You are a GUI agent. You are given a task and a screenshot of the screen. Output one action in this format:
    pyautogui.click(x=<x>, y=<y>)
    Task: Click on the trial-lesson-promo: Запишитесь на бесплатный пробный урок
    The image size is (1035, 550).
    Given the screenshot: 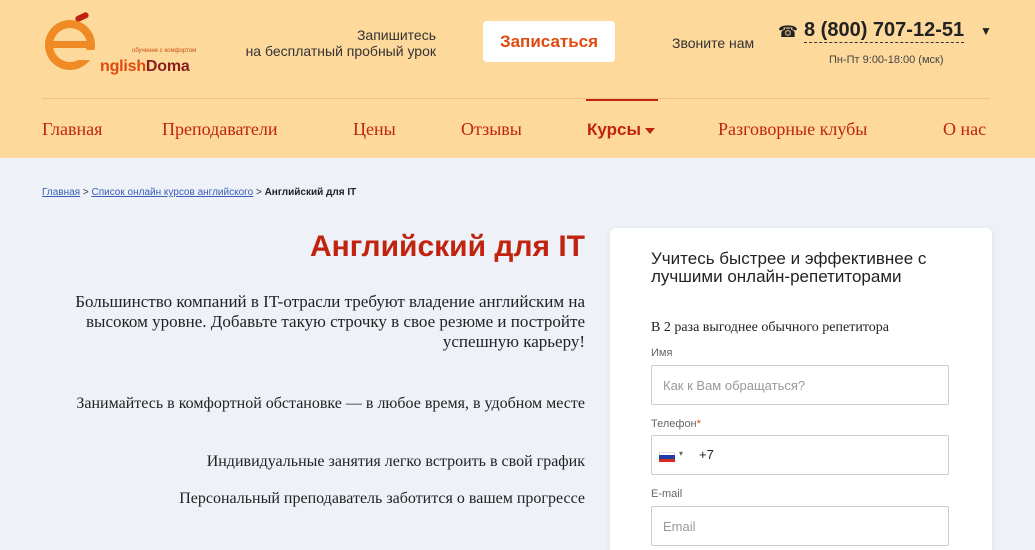 What is the action you would take?
    pyautogui.click(x=333, y=43)
    